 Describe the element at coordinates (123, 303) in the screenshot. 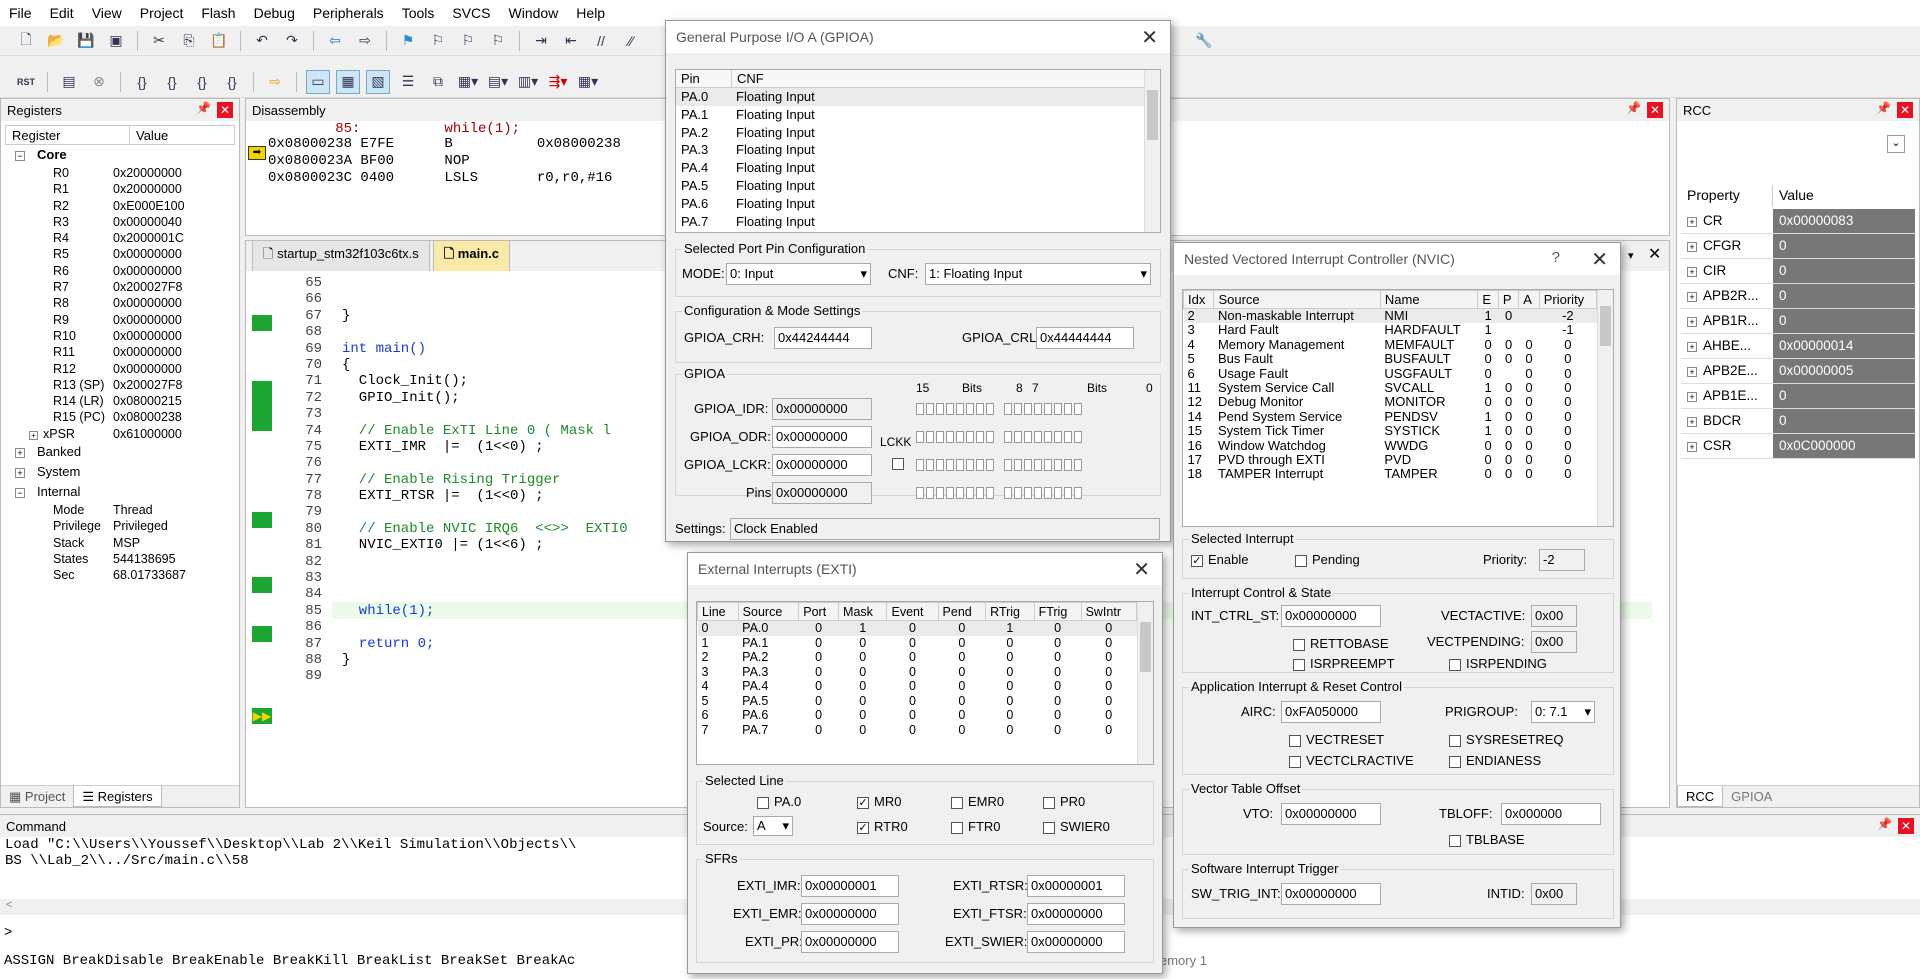

I see `register-row: R8 0x00000000` at that location.